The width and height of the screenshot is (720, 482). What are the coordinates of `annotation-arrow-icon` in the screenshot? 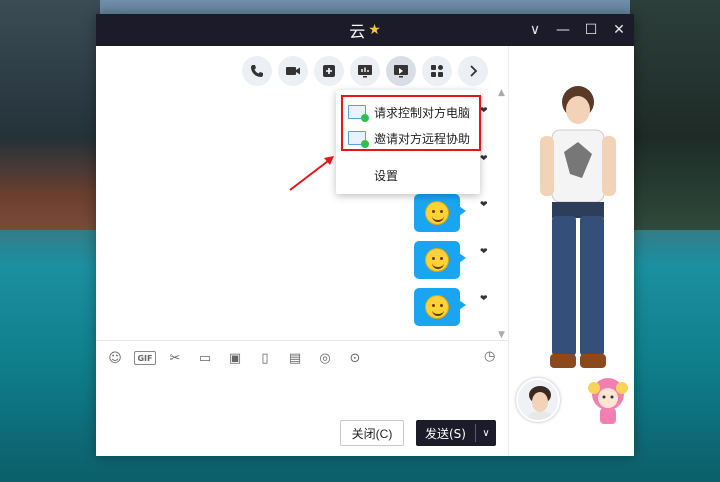 It's located at (311, 173).